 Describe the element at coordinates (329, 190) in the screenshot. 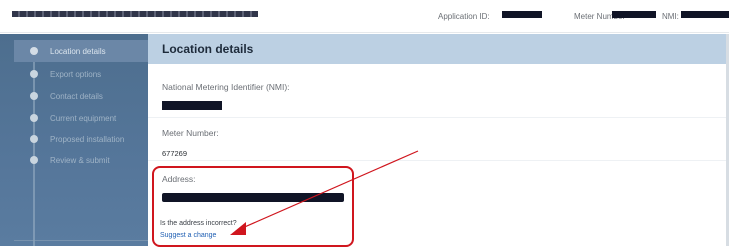

I see `arrow-line` at that location.